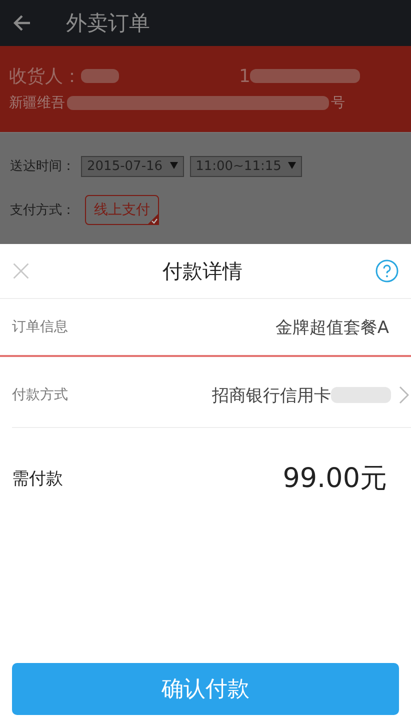 This screenshot has height=721, width=411. Describe the element at coordinates (338, 103) in the screenshot. I see `address-text: 号` at that location.